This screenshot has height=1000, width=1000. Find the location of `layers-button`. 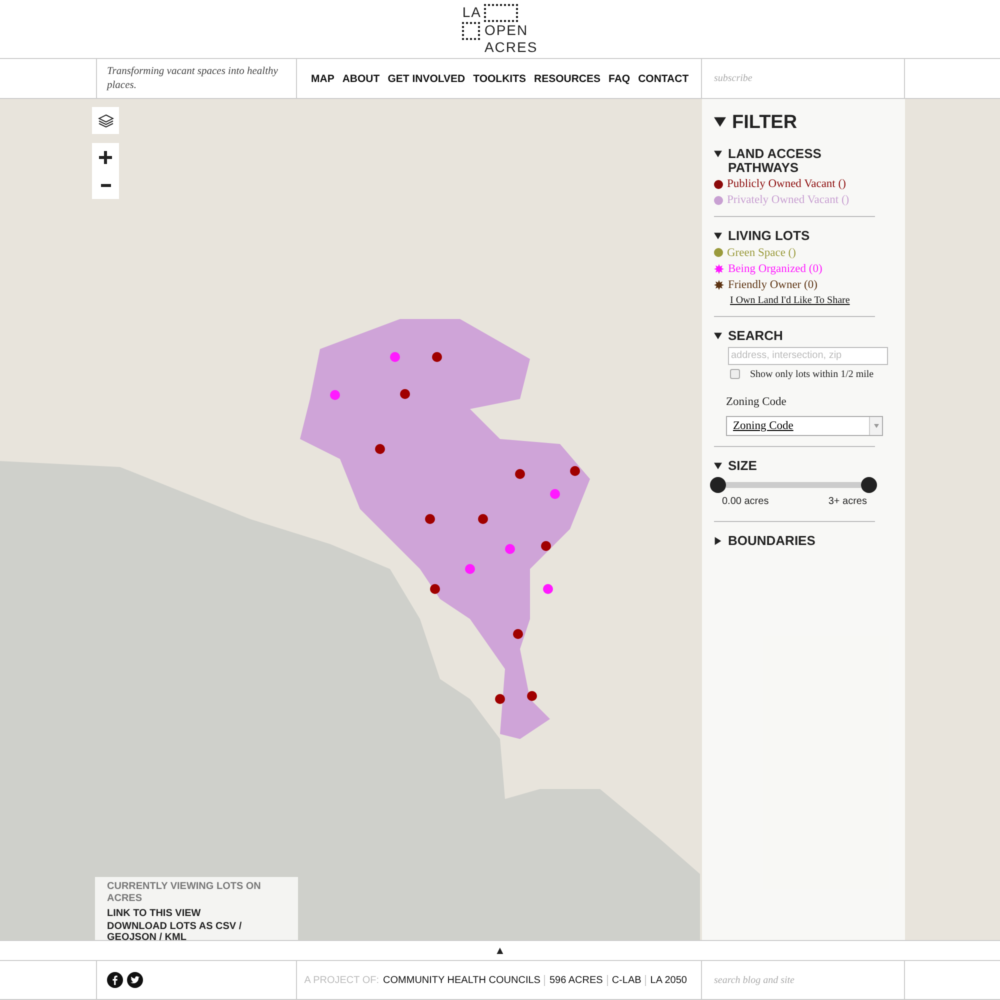

layers-button is located at coordinates (105, 120).